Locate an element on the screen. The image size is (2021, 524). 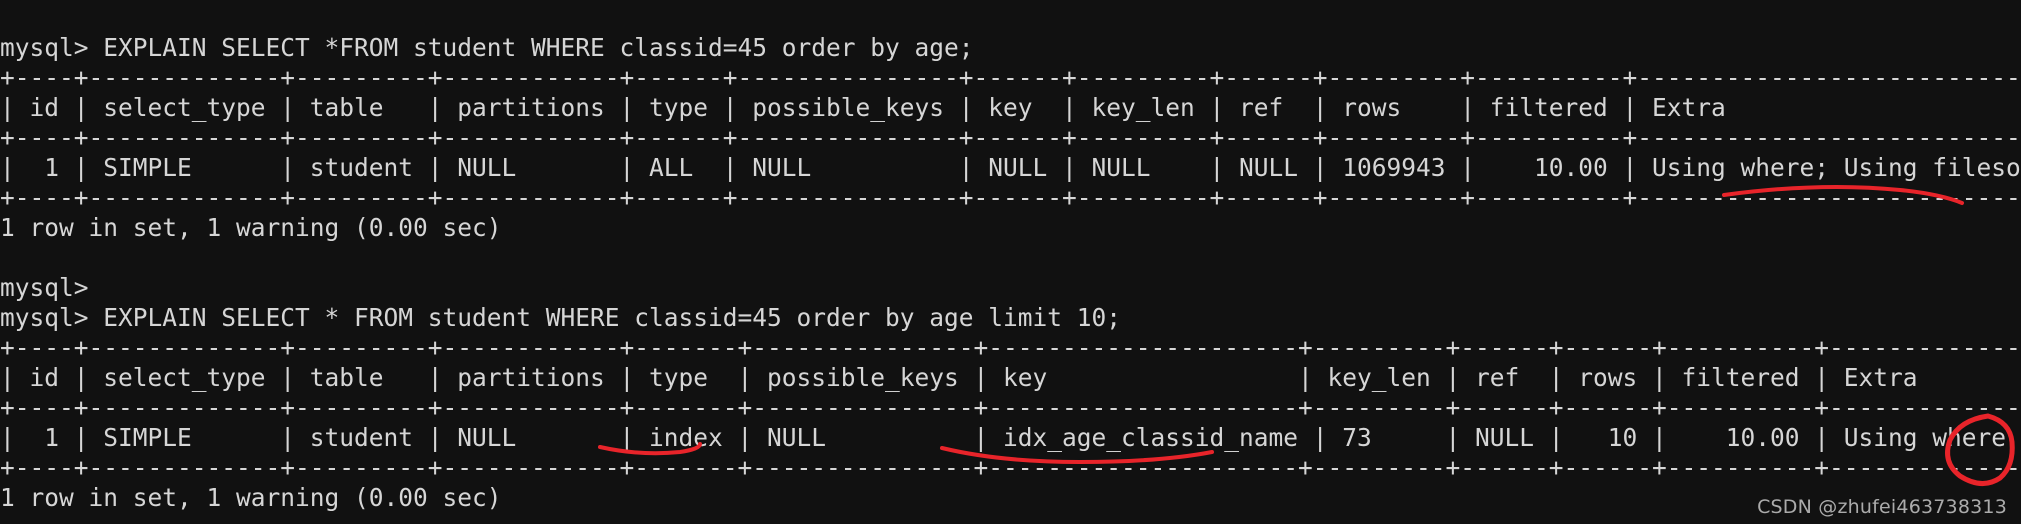
watermark: CSDN @zhufei463738313 is located at coordinates (1882, 507).